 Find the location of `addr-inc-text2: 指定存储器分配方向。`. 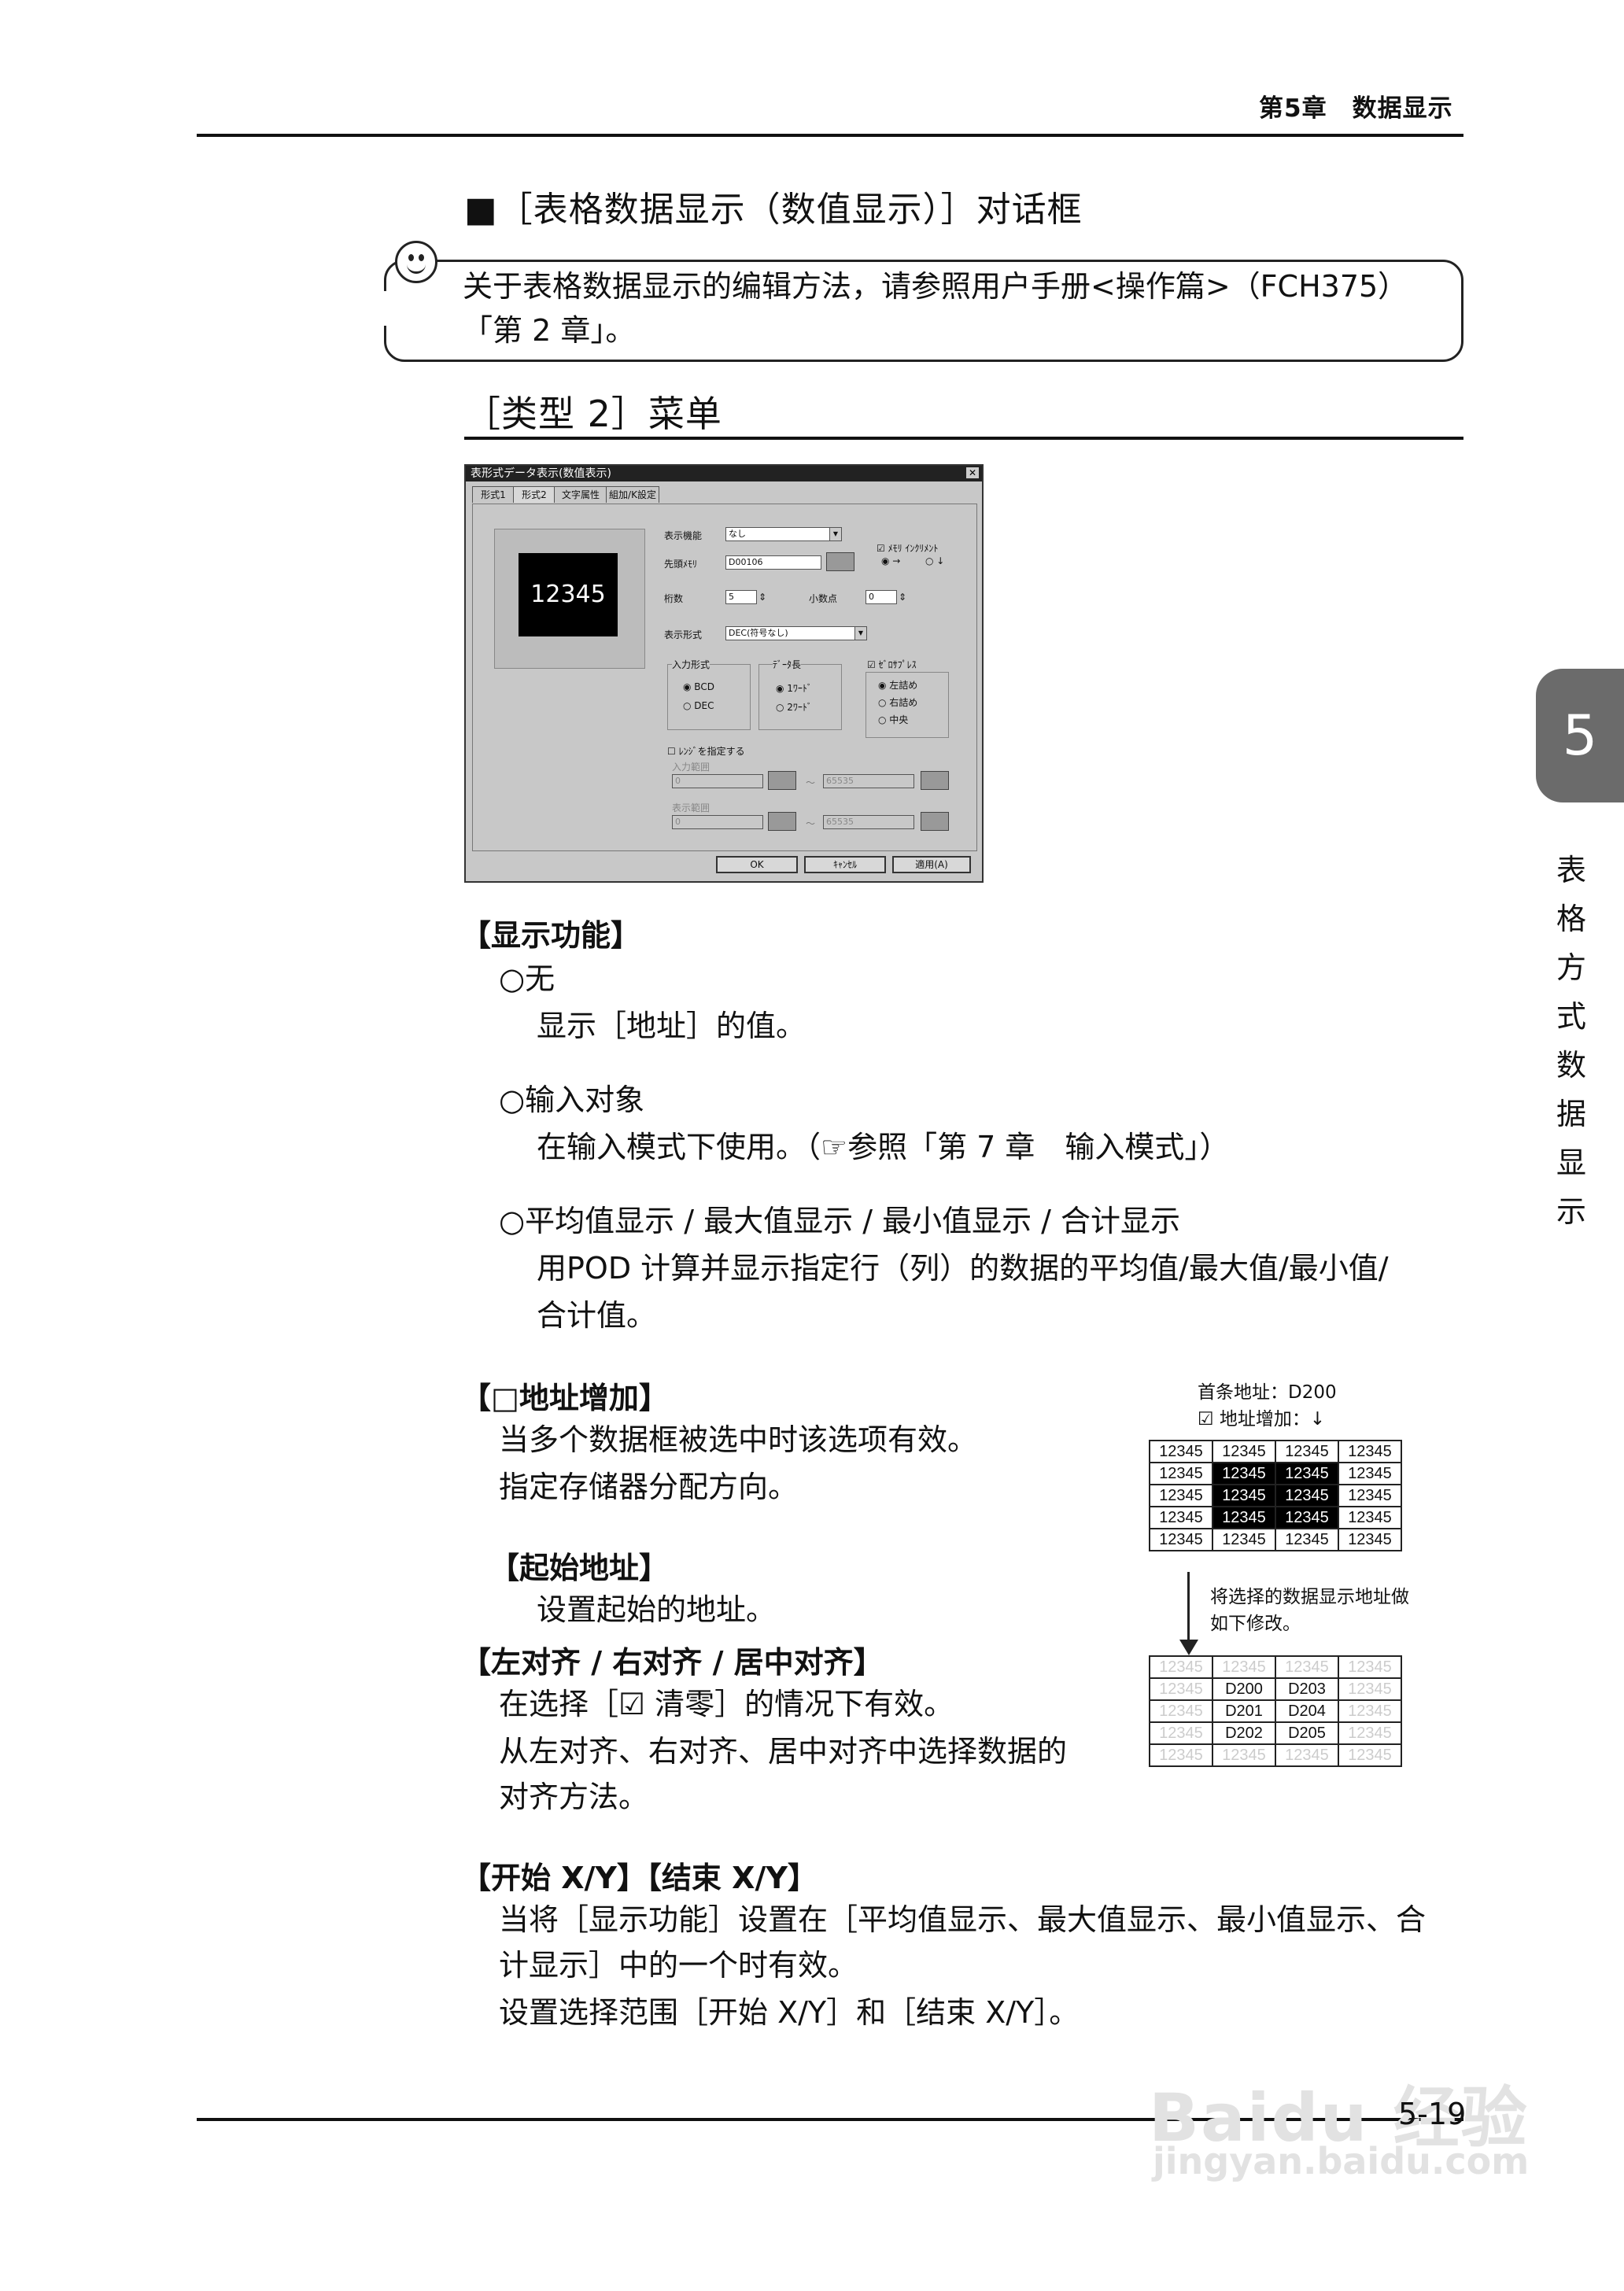

addr-inc-text2: 指定存储器分配方向。 is located at coordinates (649, 1487).